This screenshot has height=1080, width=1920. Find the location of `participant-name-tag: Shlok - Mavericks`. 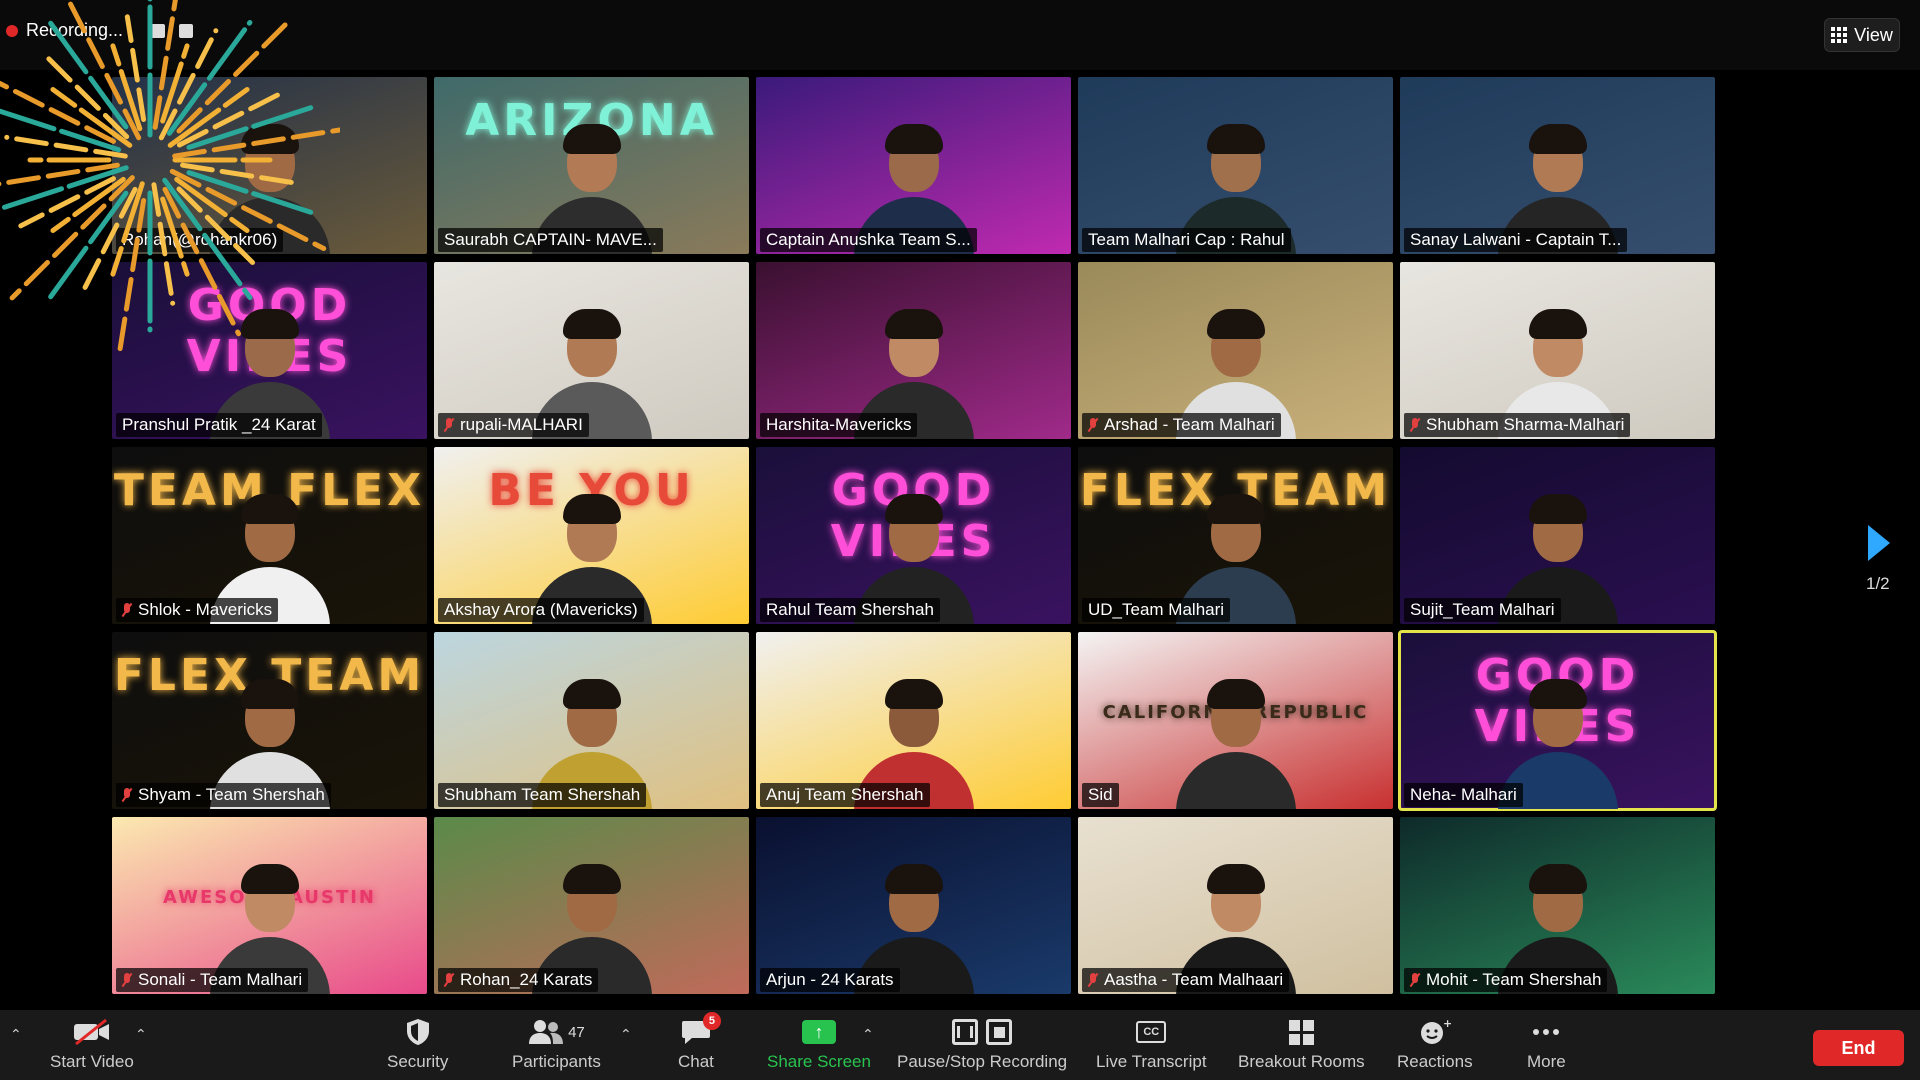

participant-name-tag: Shlok - Mavericks is located at coordinates (197, 610).